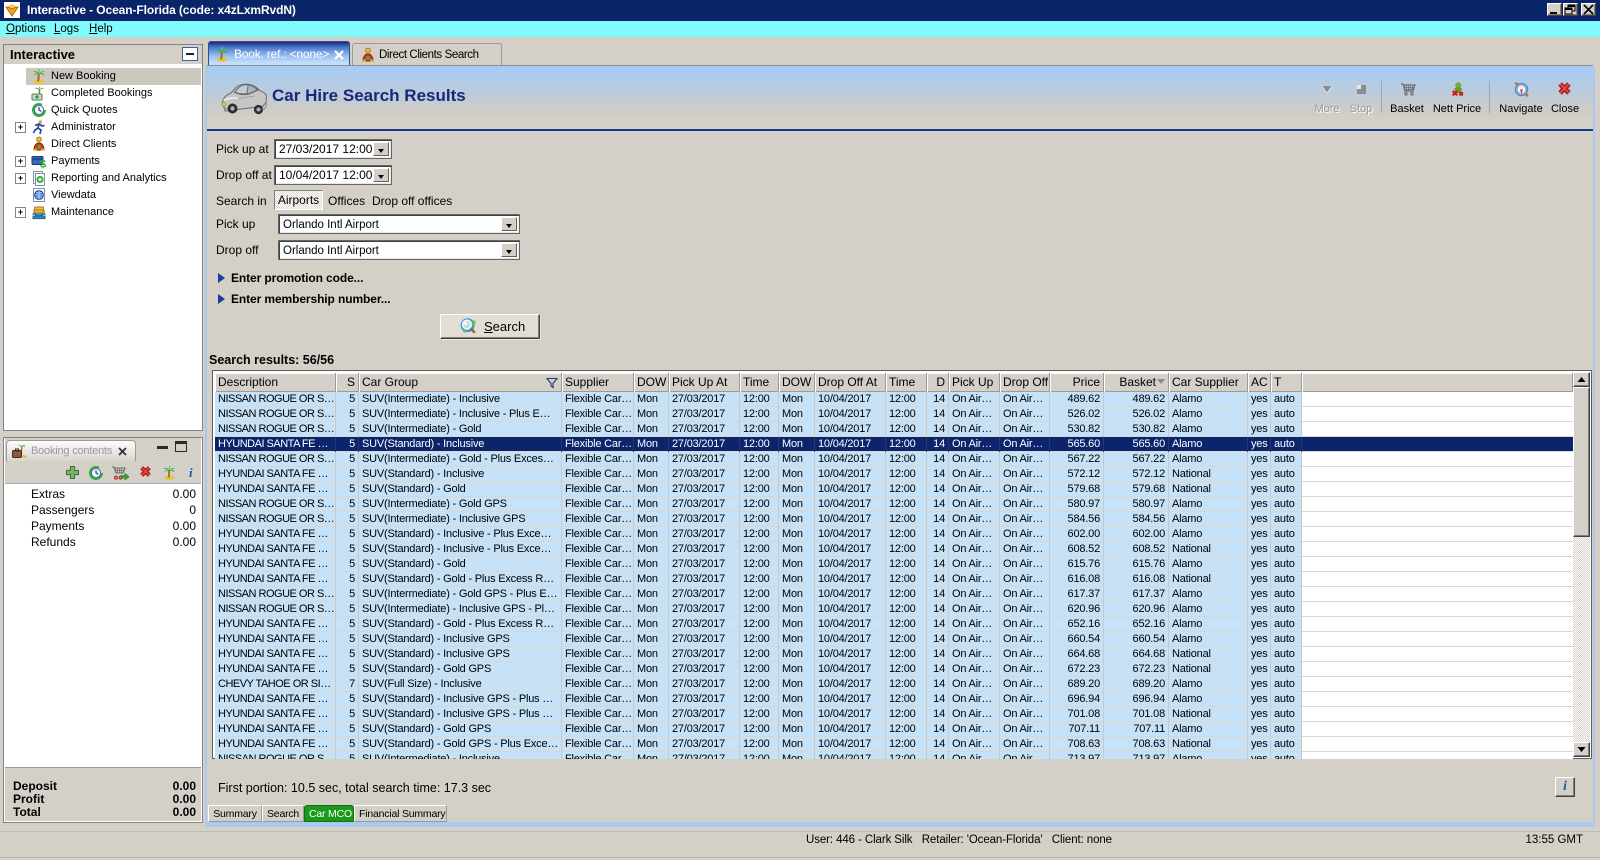 This screenshot has width=1600, height=860. What do you see at coordinates (191, 472) in the screenshot?
I see `svg-text: i` at bounding box center [191, 472].